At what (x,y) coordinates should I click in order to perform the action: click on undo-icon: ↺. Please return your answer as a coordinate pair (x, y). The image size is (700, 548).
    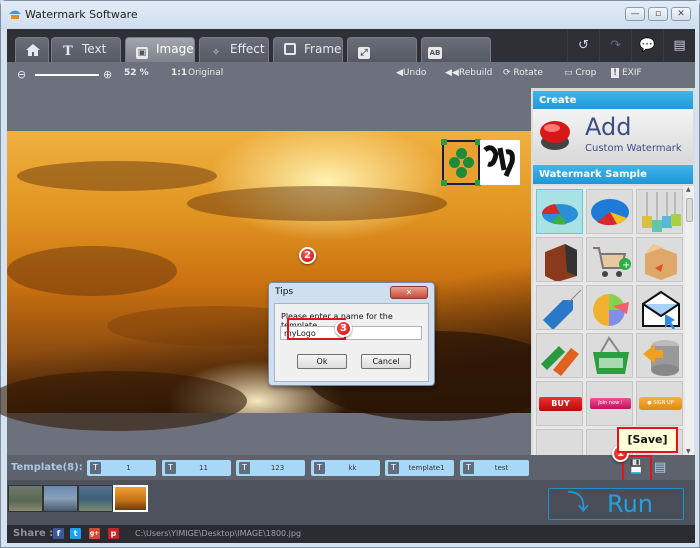
    Looking at the image, I should click on (583, 45).